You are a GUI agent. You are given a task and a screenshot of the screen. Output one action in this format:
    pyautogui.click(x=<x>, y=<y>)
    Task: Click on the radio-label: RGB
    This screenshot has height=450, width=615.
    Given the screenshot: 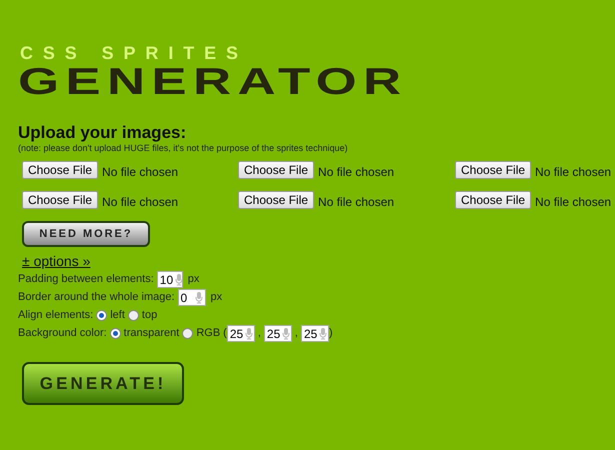 What is the action you would take?
    pyautogui.click(x=208, y=334)
    